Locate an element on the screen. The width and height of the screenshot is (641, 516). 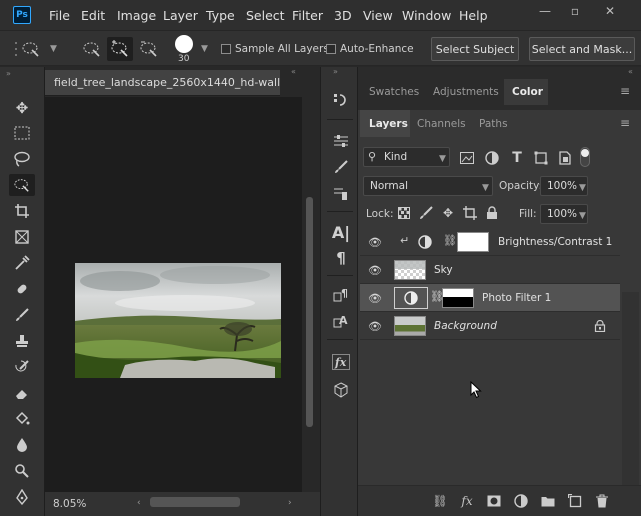
lock-artboard-icon is located at coordinates (470, 213).